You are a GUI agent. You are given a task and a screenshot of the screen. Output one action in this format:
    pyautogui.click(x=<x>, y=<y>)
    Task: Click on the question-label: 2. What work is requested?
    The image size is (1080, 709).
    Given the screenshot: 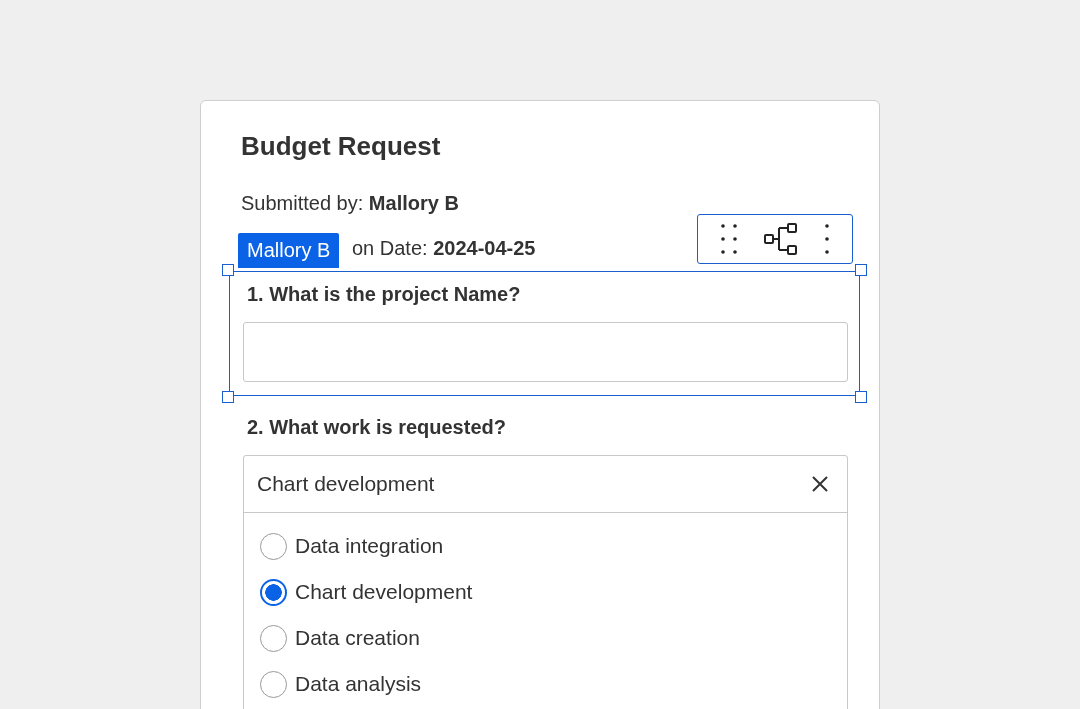 What is the action you would take?
    pyautogui.click(x=376, y=427)
    